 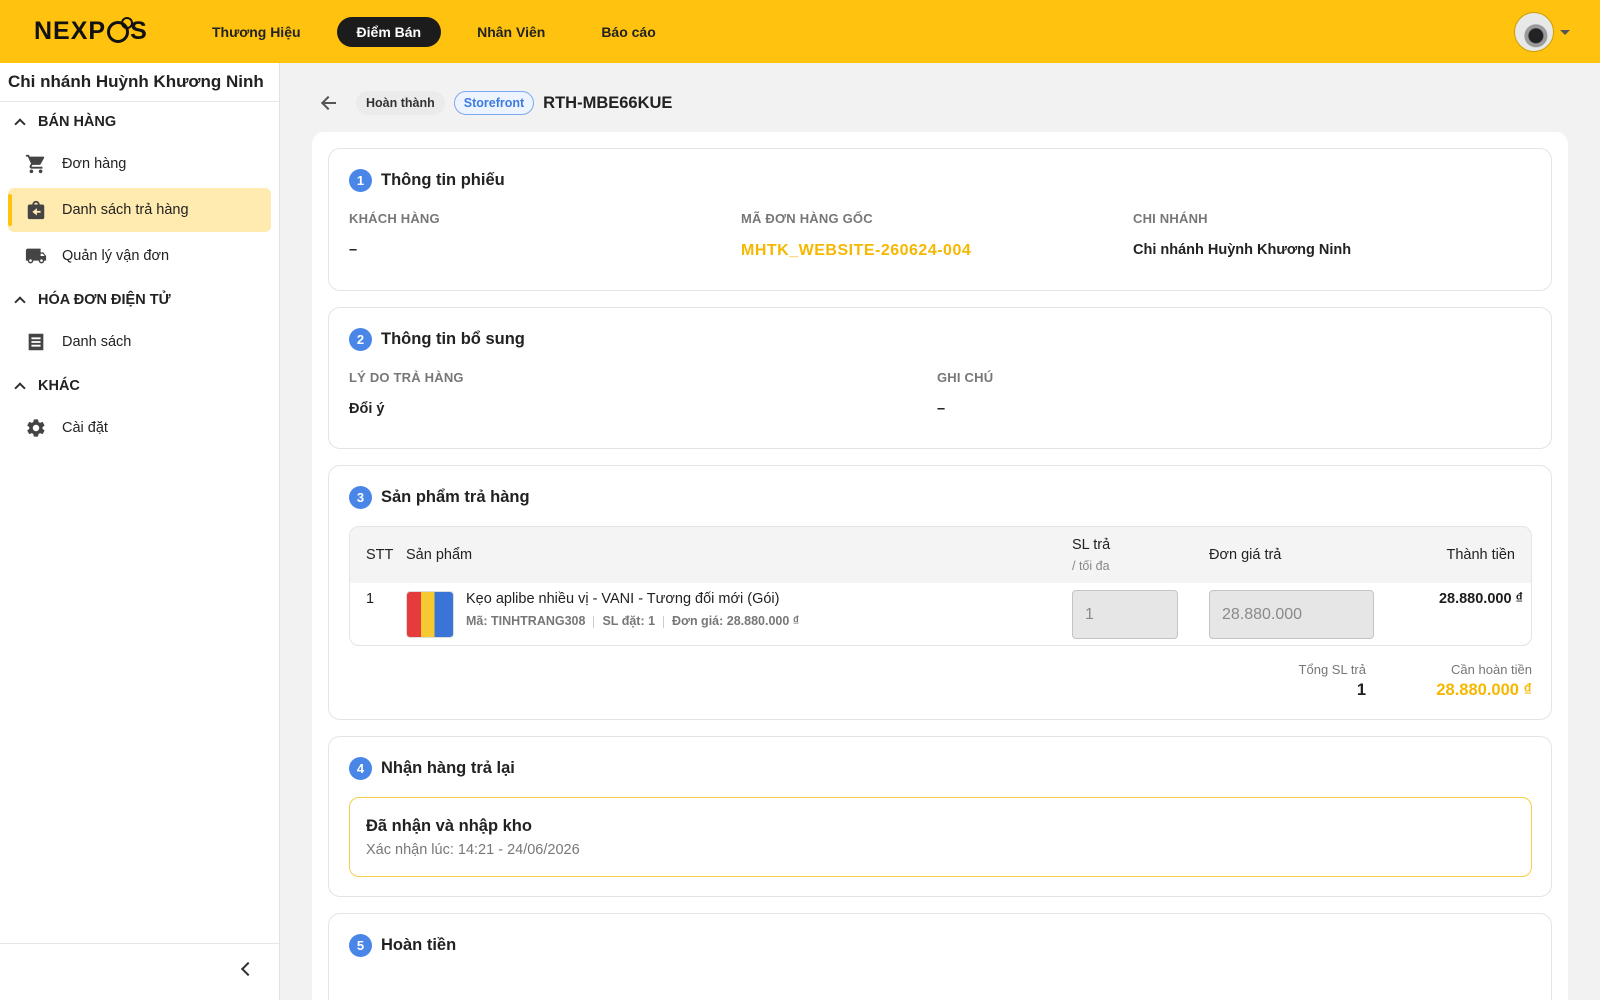 I want to click on total-qty-label: Tổng SL trả, so click(x=1332, y=669).